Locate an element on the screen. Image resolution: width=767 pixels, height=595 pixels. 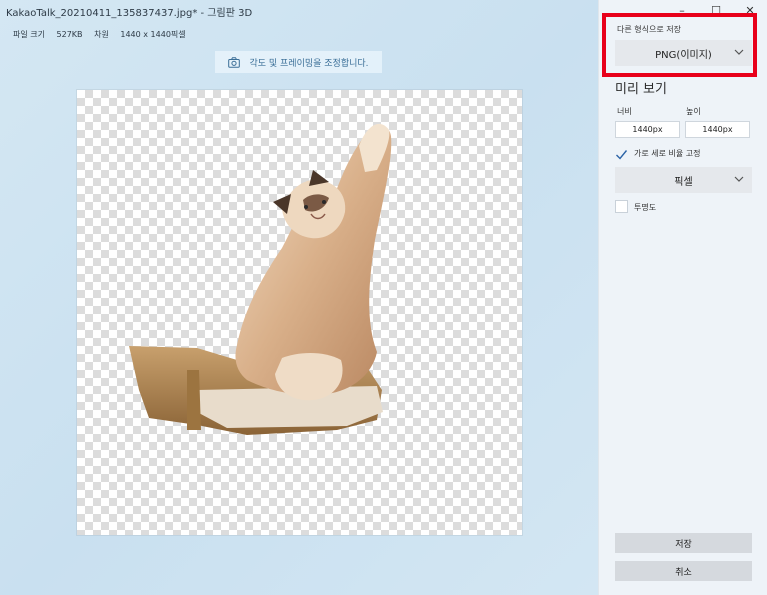
preview-title: 미리 보기 is located at coordinates (641, 89).